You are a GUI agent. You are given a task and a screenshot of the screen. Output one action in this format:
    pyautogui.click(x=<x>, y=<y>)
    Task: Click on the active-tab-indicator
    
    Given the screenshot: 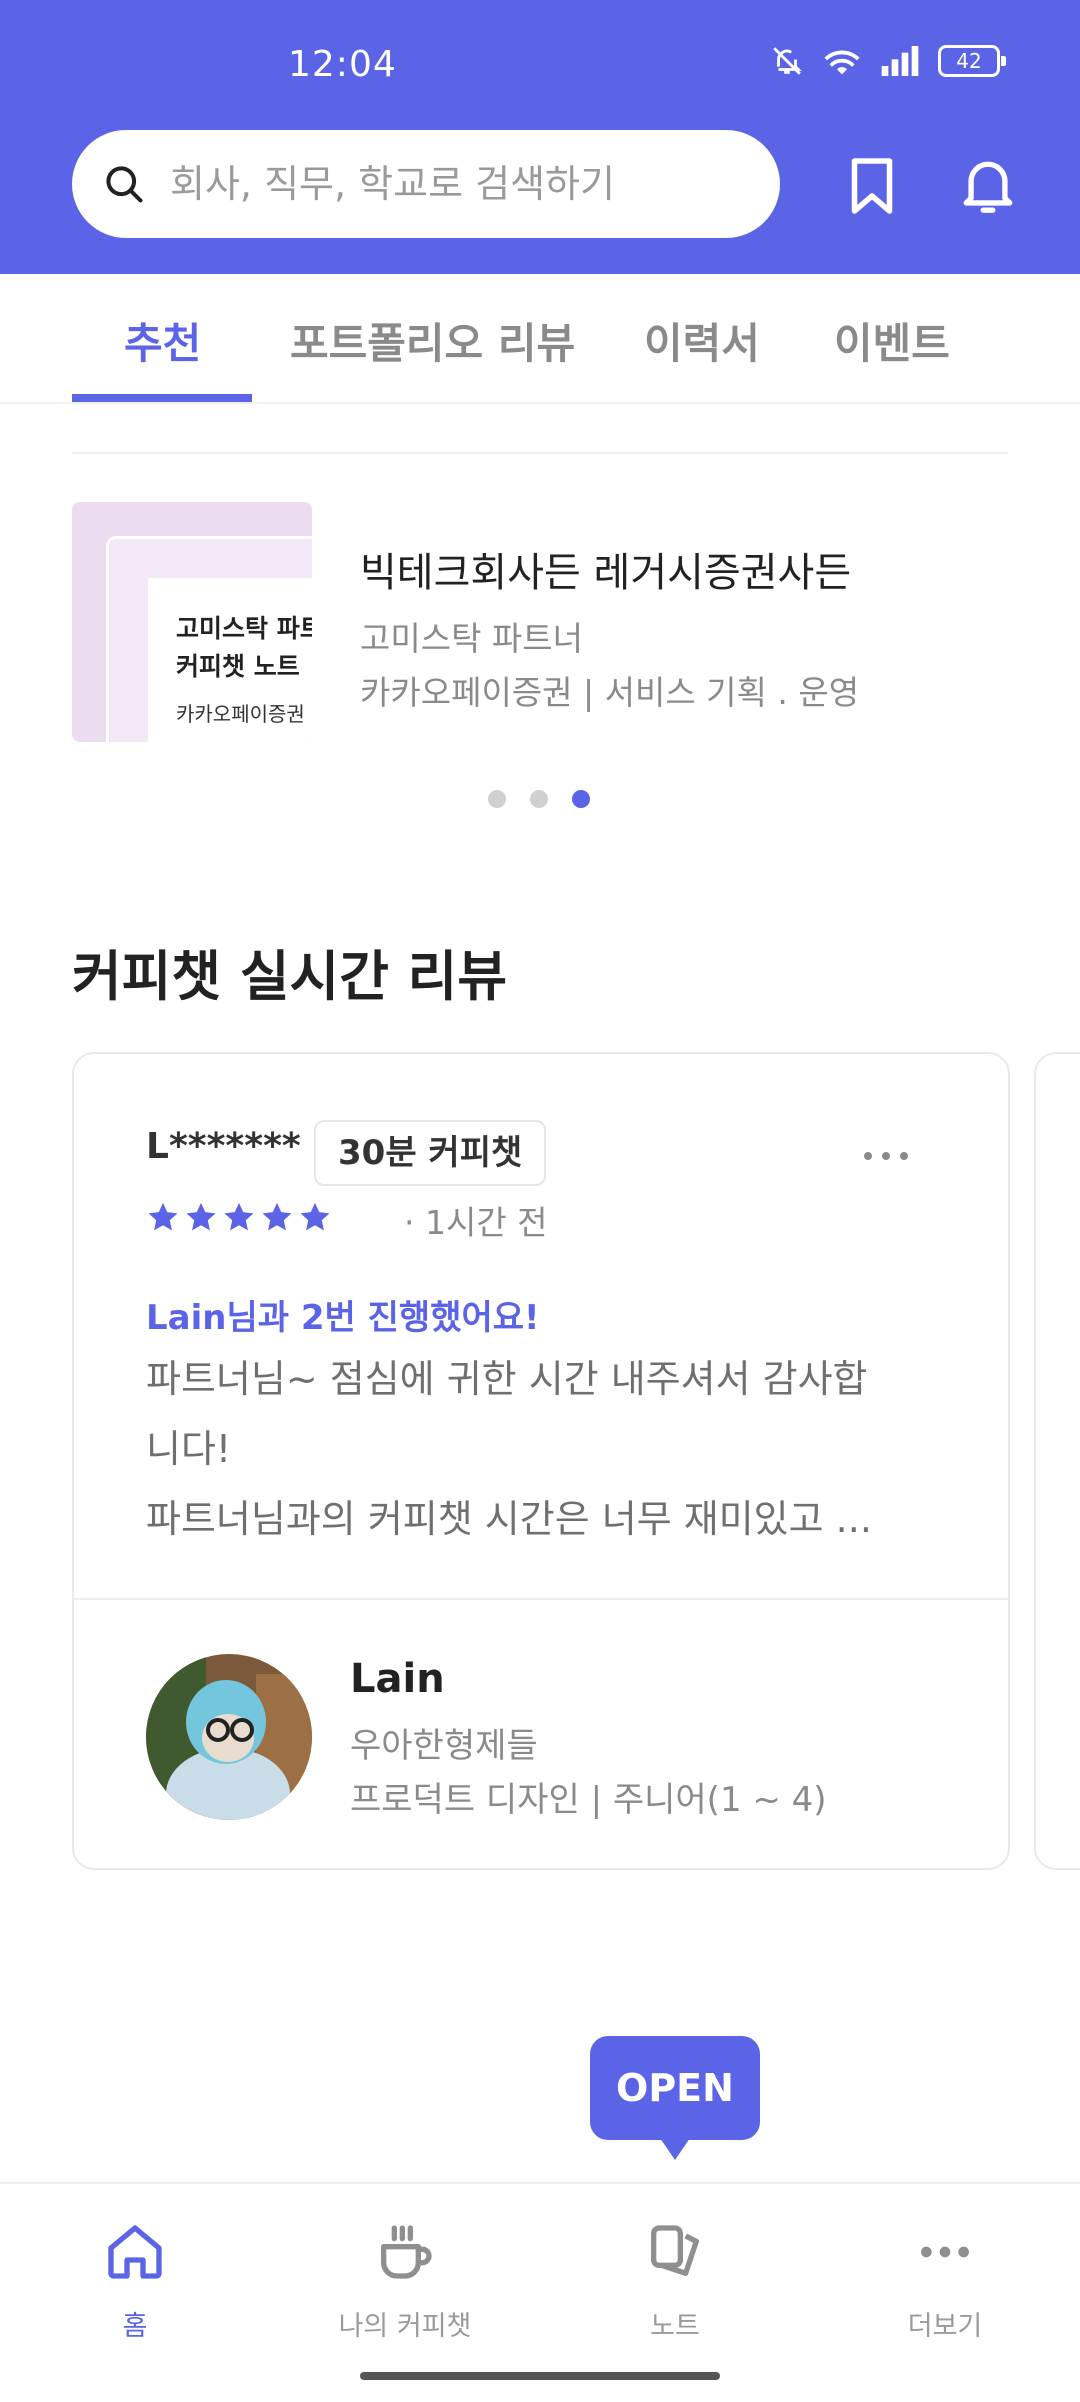 What is the action you would take?
    pyautogui.click(x=162, y=398)
    